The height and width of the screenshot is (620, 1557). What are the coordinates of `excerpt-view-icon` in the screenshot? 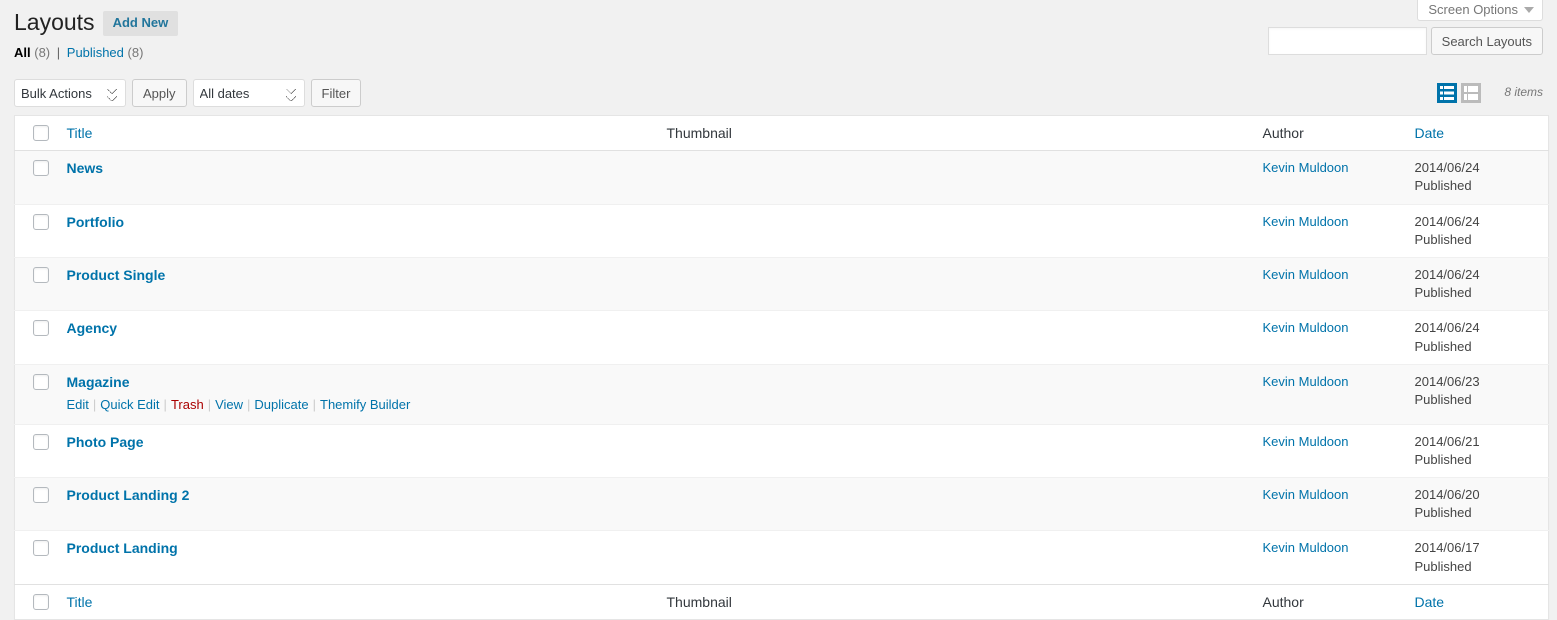 It's located at (1471, 93).